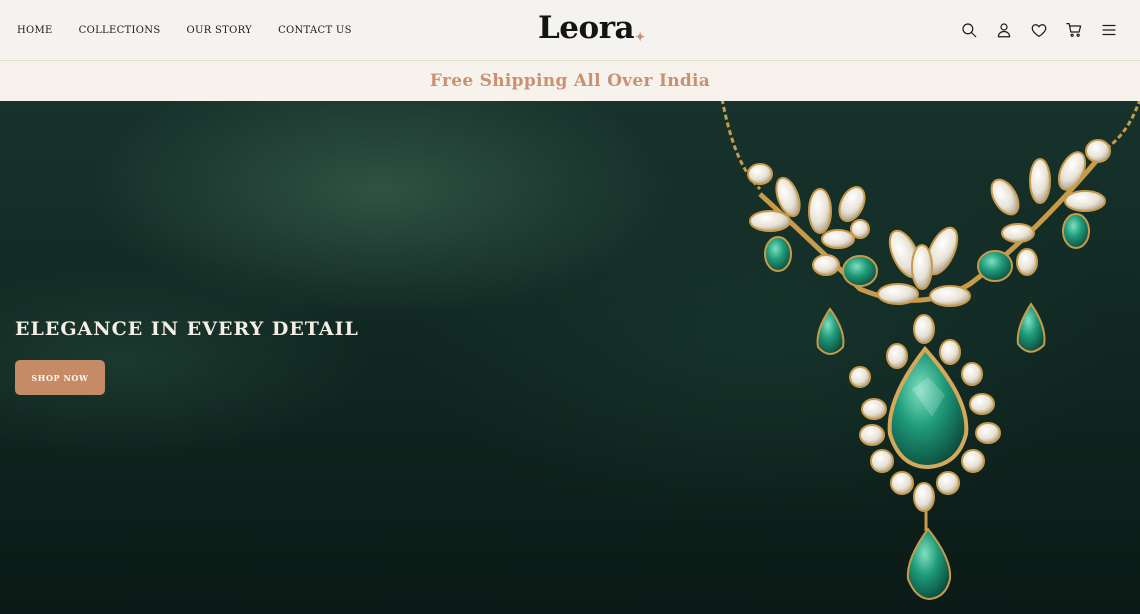 Image resolution: width=1140 pixels, height=614 pixels. Describe the element at coordinates (640, 37) in the screenshot. I see `sparkle-icon: ✦` at that location.